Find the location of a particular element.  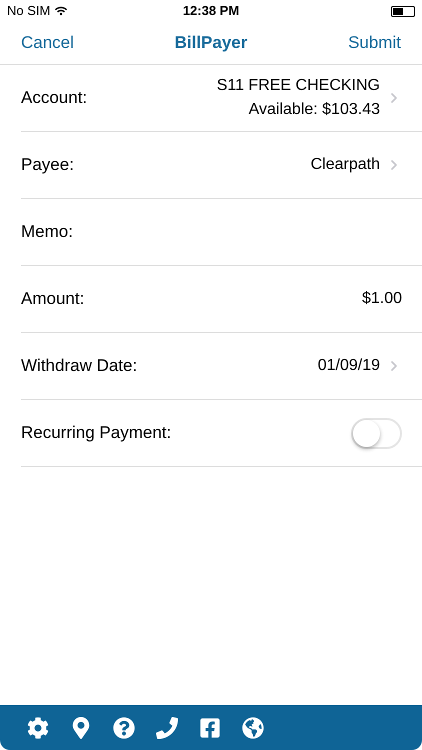

row-label: Account: is located at coordinates (54, 98).